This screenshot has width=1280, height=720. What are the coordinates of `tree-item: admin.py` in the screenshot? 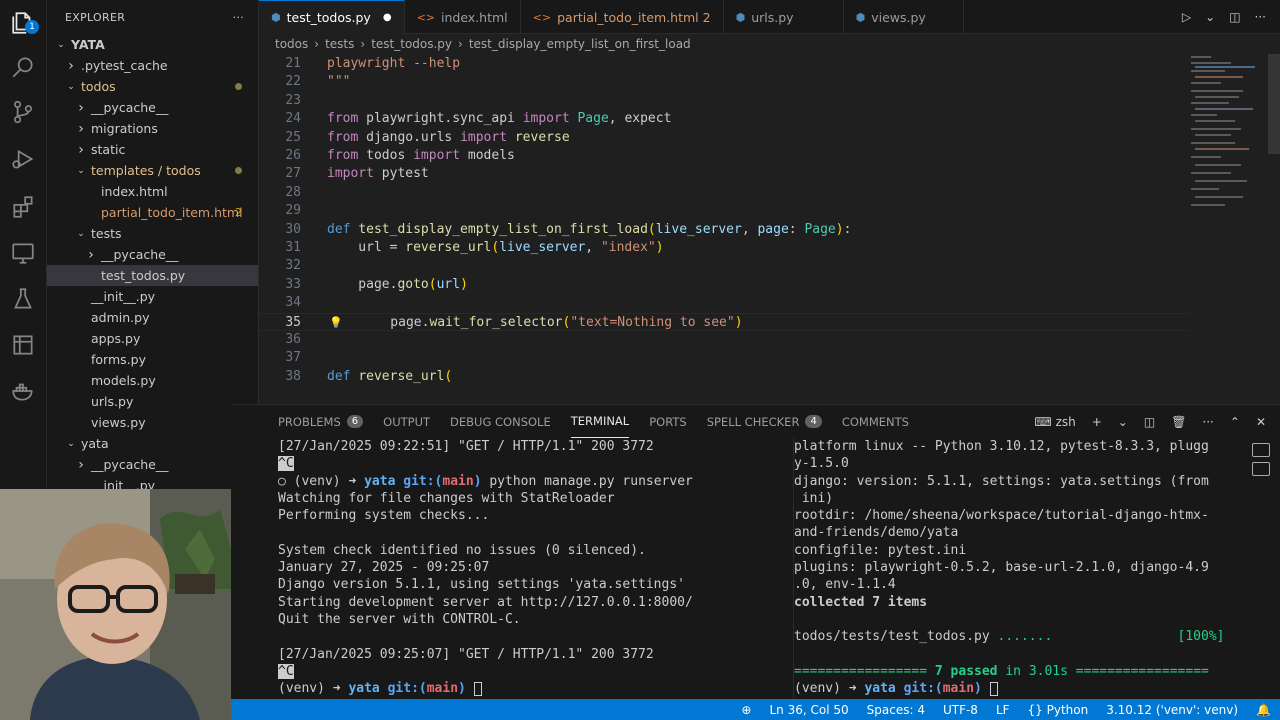 It's located at (152, 317).